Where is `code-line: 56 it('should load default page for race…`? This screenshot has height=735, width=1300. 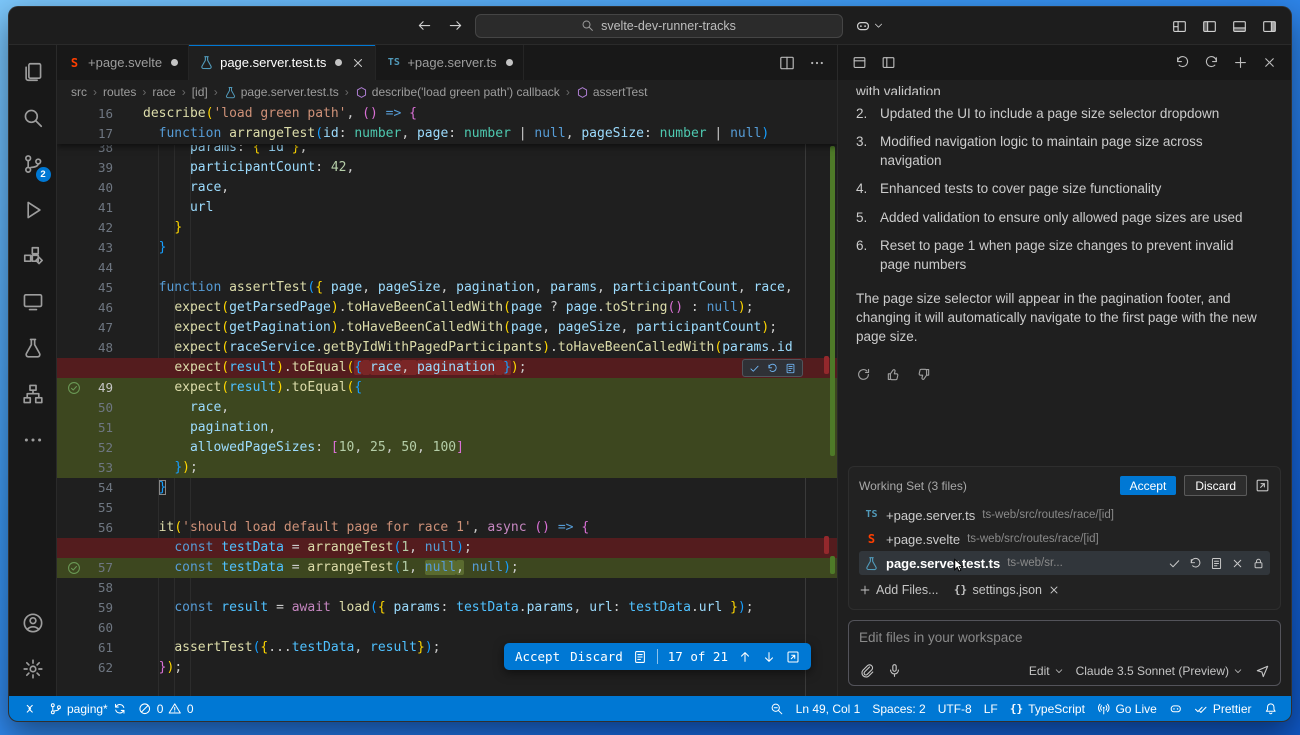 code-line: 56 it('should load default page for race… is located at coordinates (447, 528).